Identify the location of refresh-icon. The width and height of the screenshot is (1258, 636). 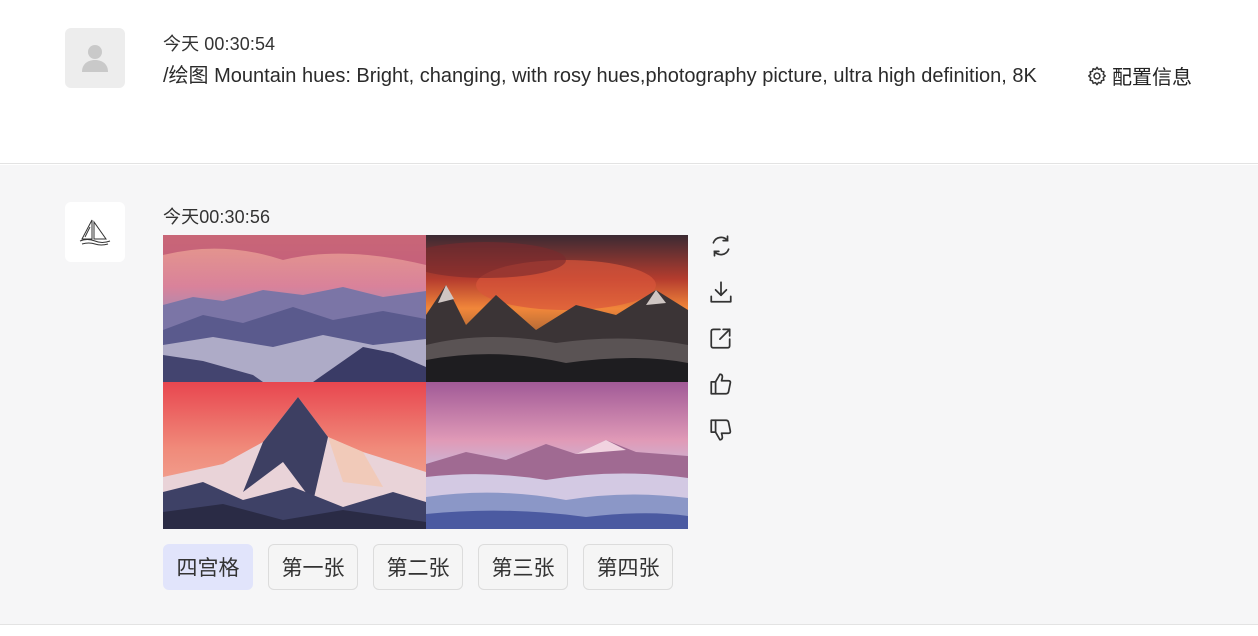
(721, 246).